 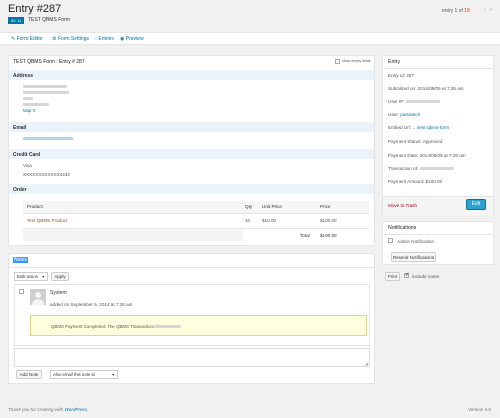 I want to click on pager-next-arrow-icon: ›, so click(x=491, y=10).